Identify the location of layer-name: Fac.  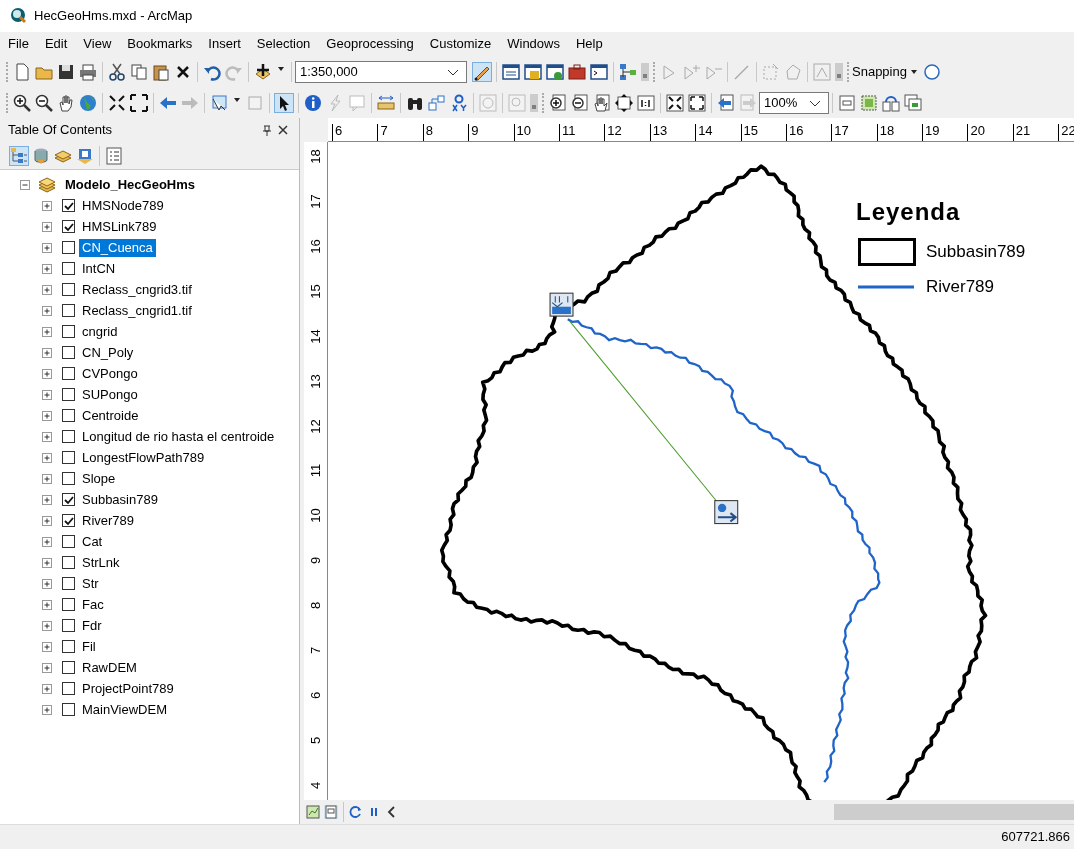
(93, 604).